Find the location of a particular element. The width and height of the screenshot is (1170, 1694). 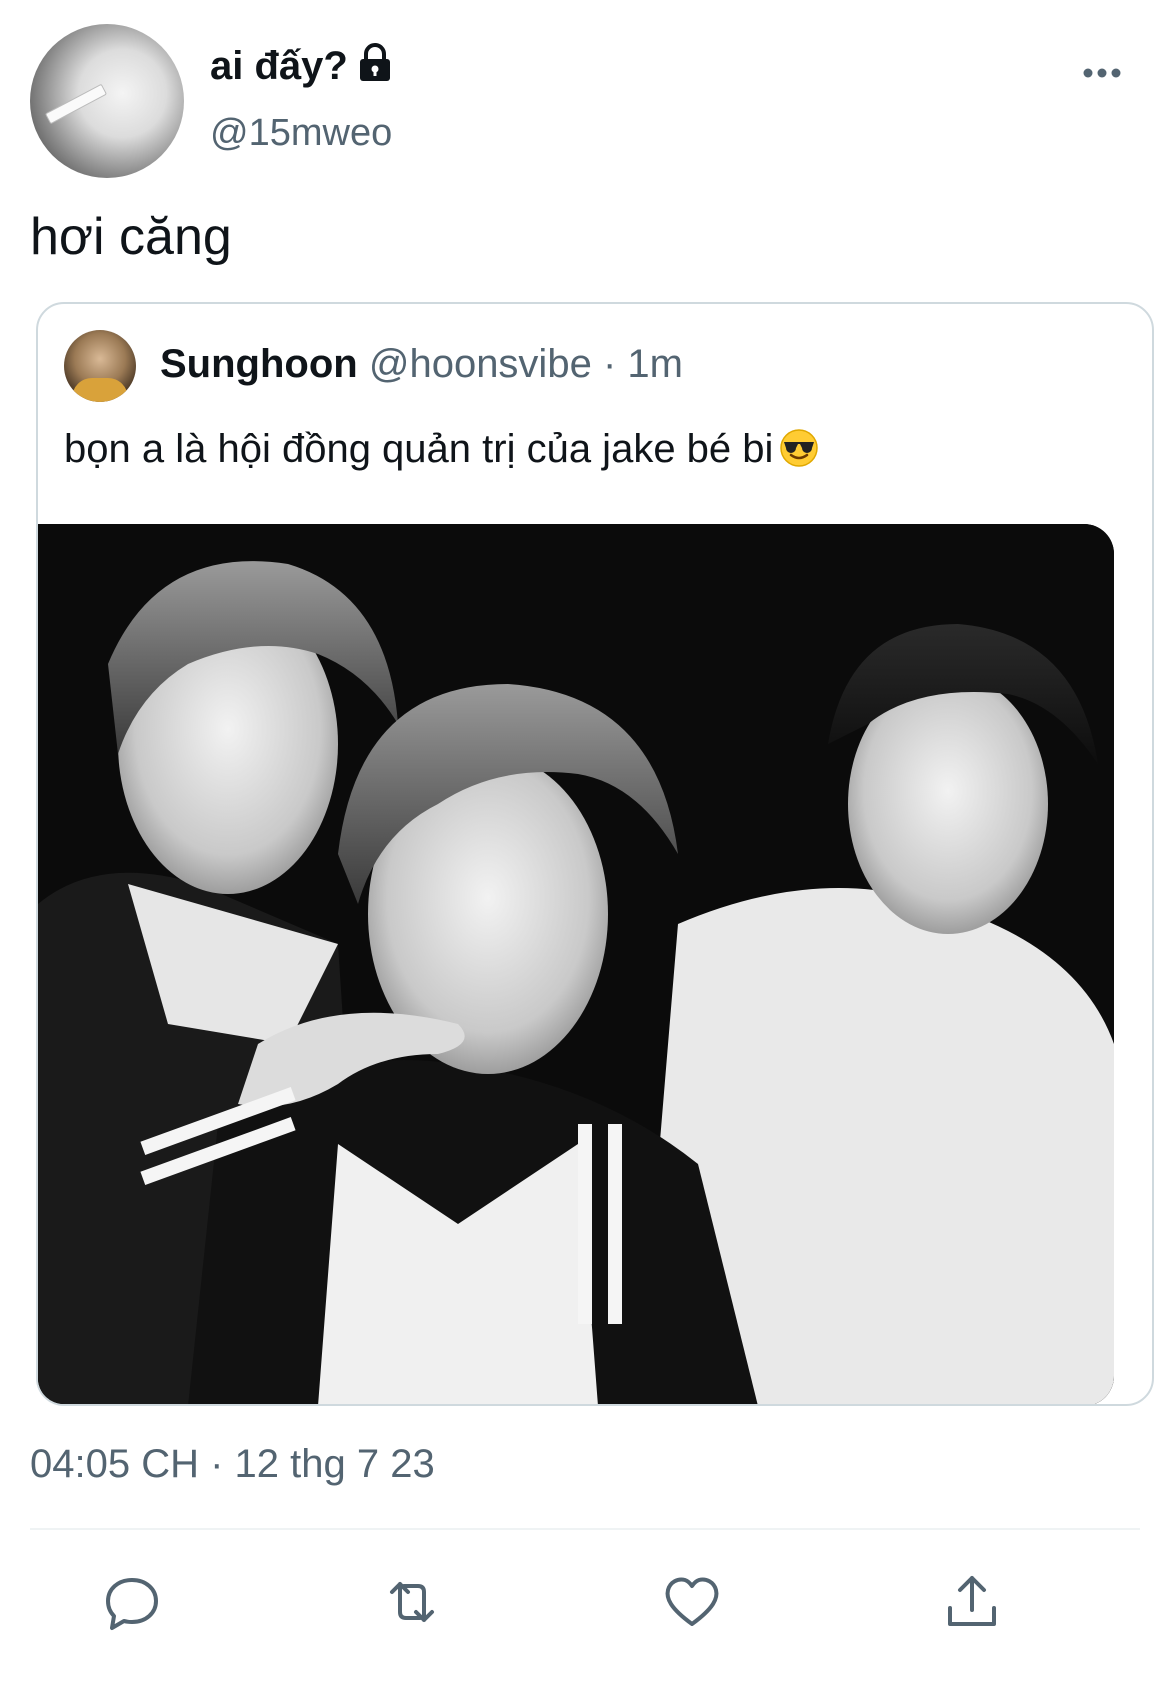

retweet-icon is located at coordinates (412, 1602).